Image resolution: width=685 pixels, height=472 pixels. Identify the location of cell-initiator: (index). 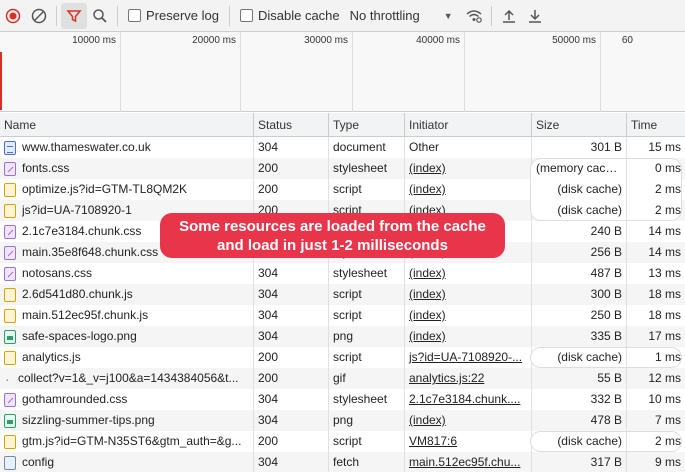
(468, 336).